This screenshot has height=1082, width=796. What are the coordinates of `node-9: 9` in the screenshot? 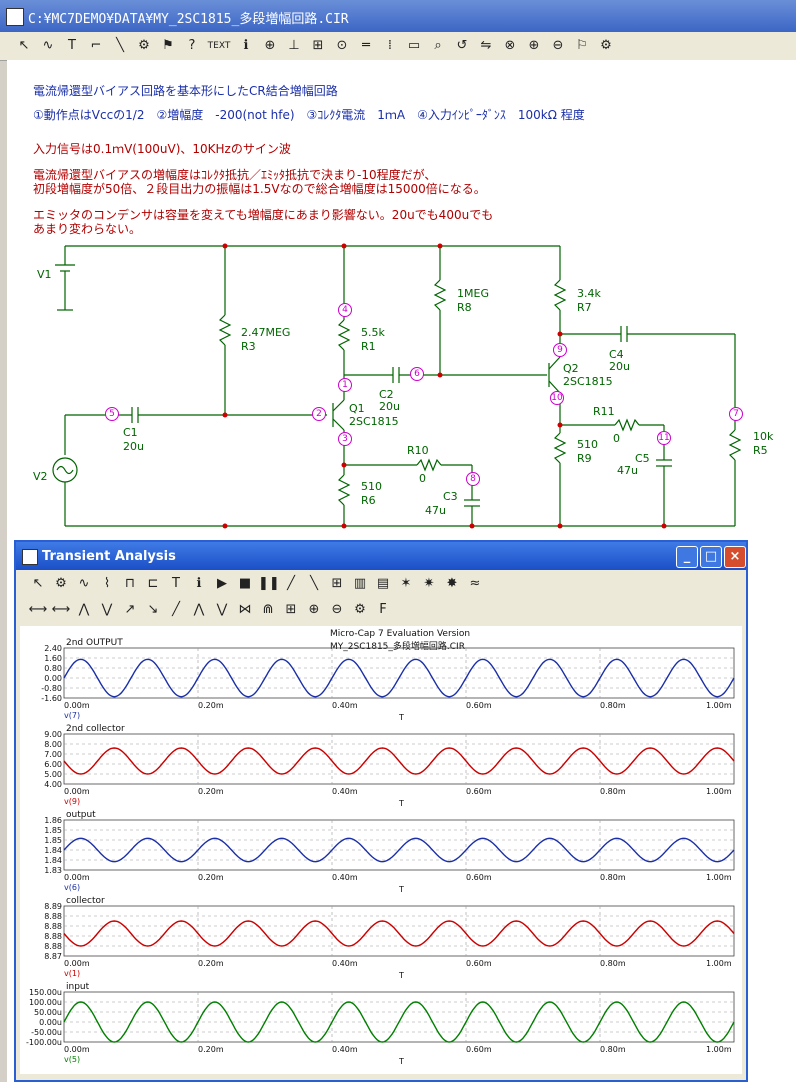 It's located at (560, 350).